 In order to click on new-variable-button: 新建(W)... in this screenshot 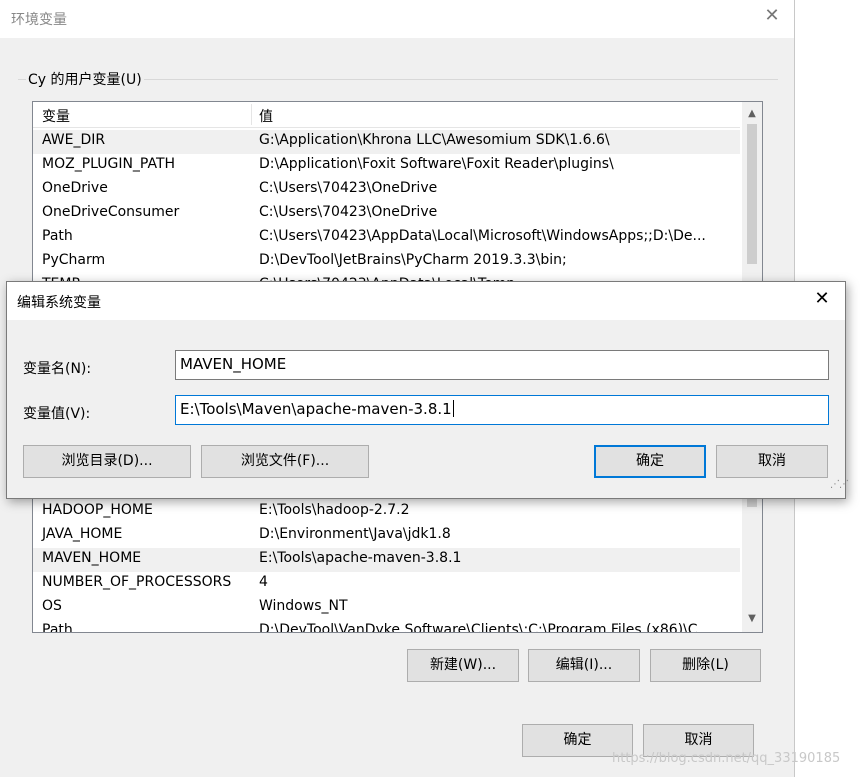, I will do `click(463, 665)`.